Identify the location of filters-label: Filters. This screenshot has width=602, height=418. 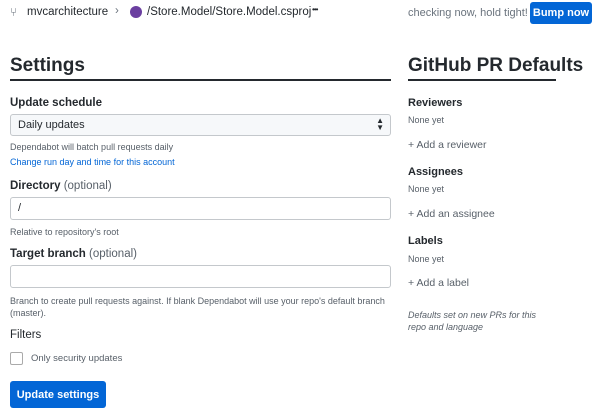
(26, 335).